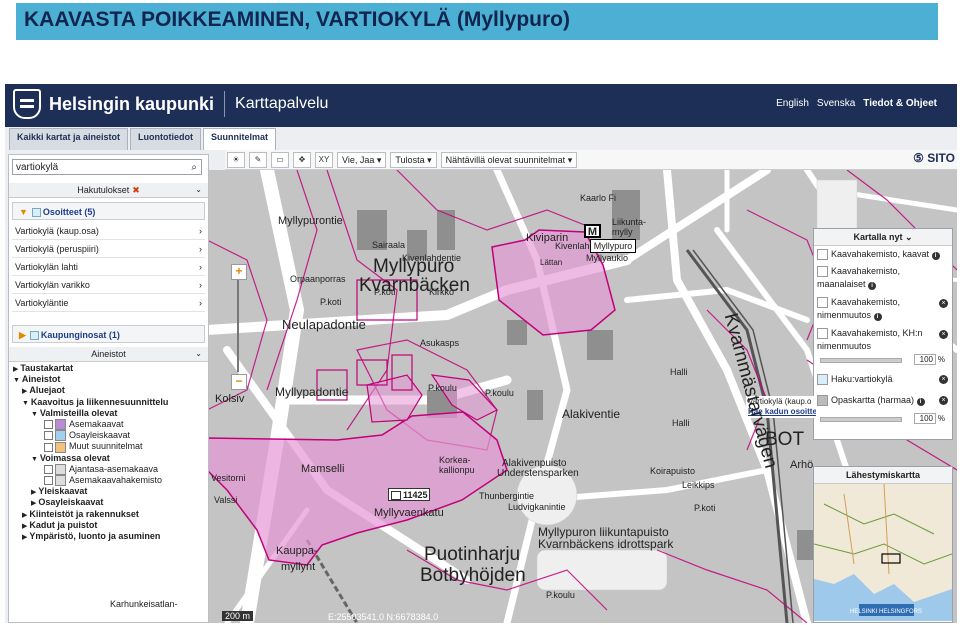 This screenshot has height=625, width=960. Describe the element at coordinates (85, 436) in the screenshot. I see `layer-tree-item: Osayleiskaavat` at that location.